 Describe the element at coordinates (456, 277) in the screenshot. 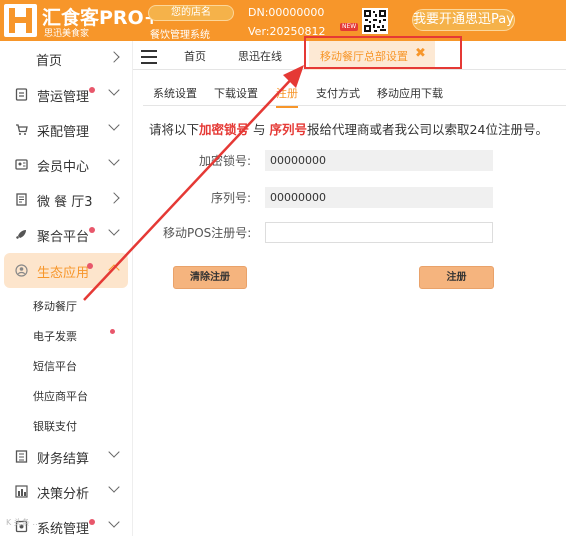

I see `register-button: 注册` at that location.